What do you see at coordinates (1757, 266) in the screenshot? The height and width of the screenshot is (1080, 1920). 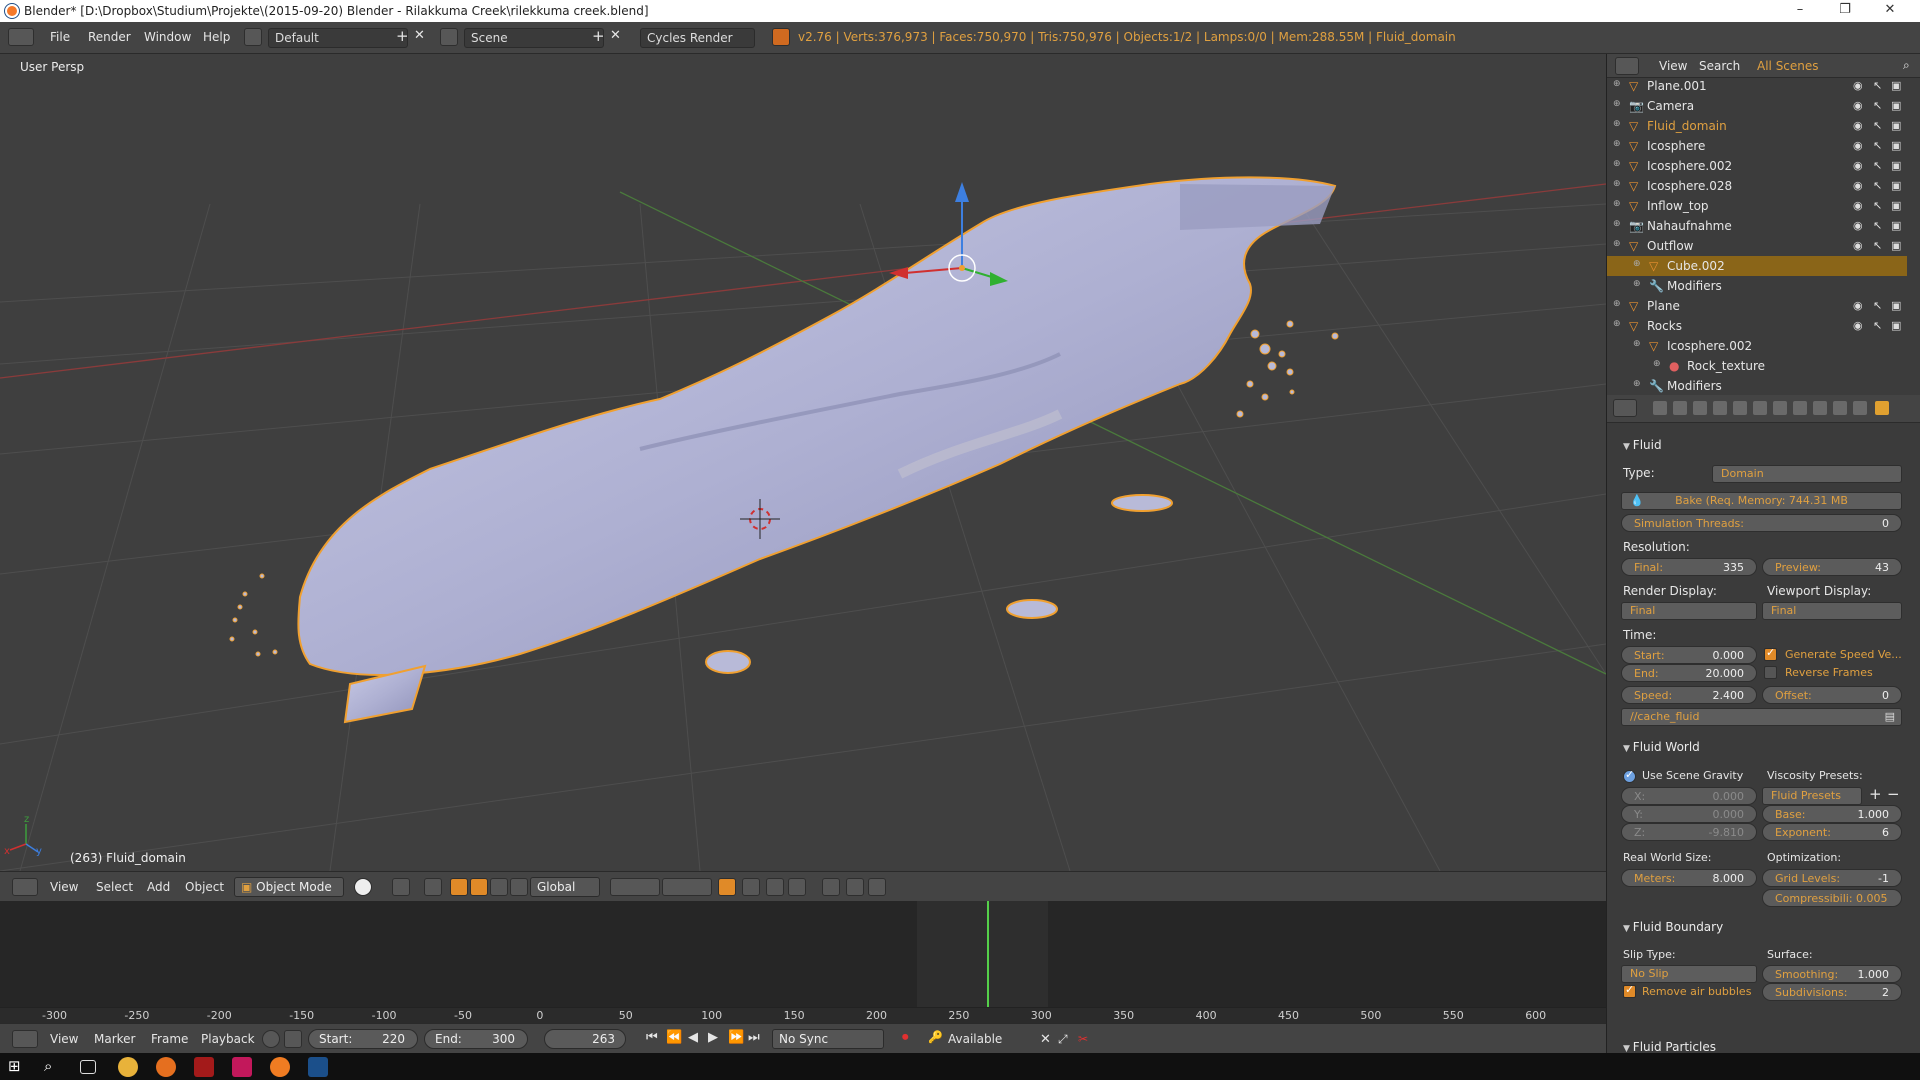 I see `outliner-row: ⊕ ▽ Cube.002` at bounding box center [1757, 266].